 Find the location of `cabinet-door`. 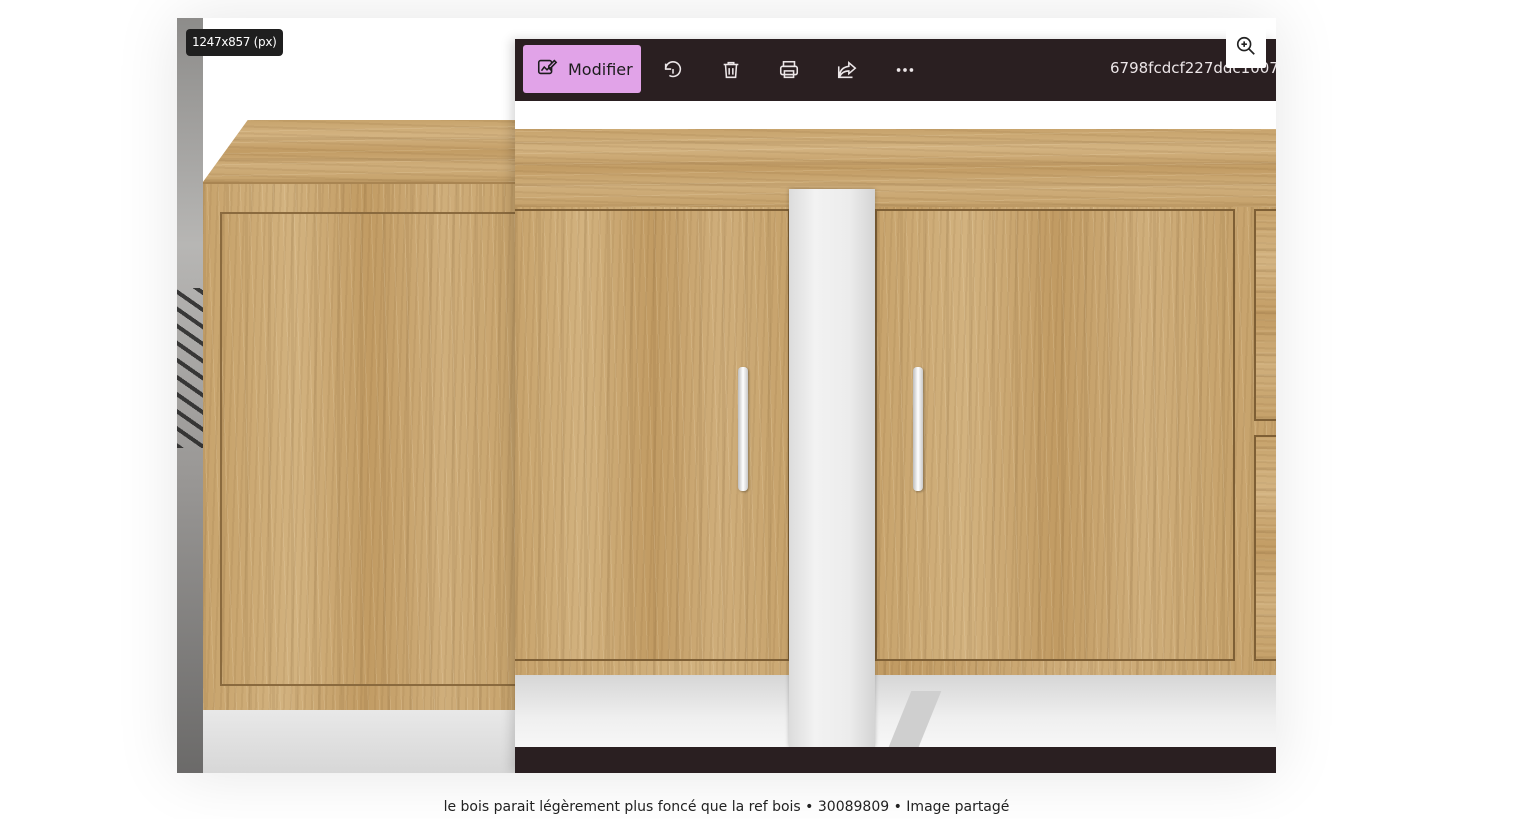

cabinet-door is located at coordinates (370, 449).